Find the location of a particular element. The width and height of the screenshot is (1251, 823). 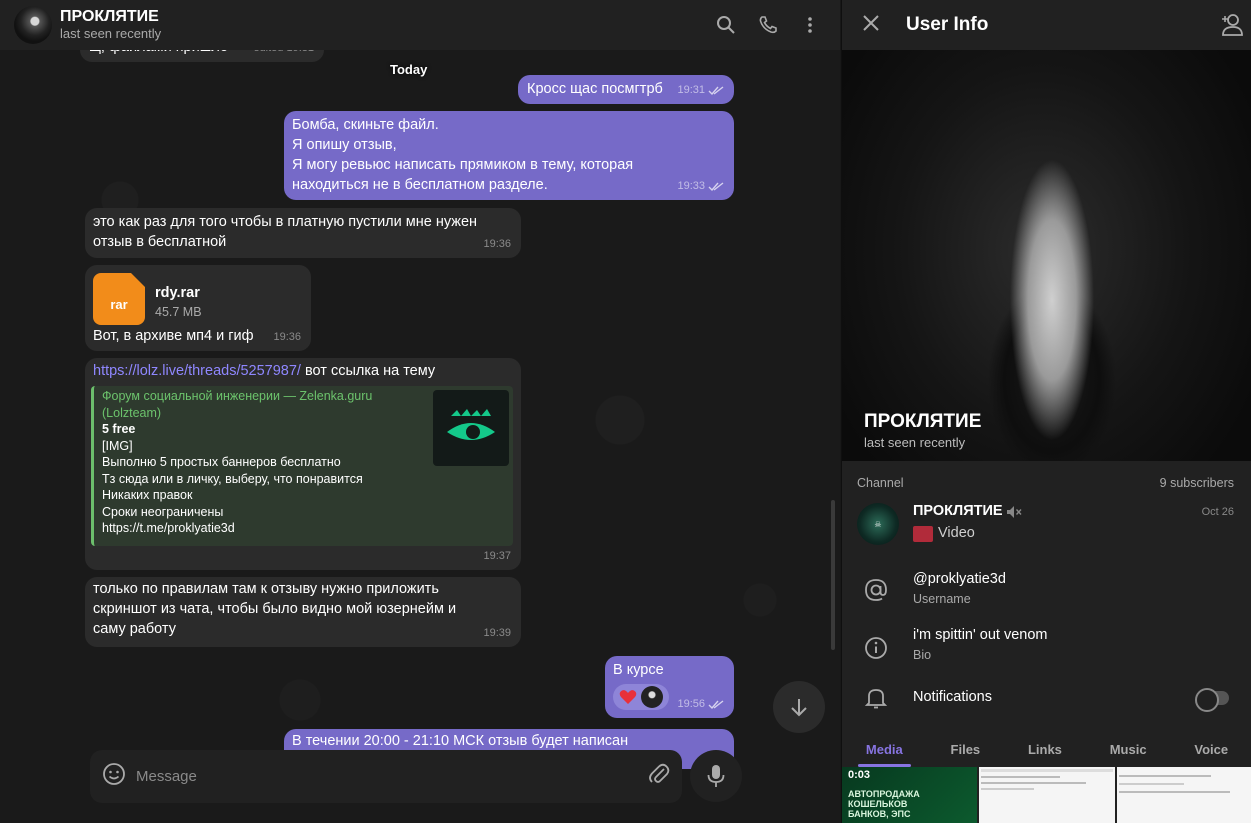

channel-date: Oct 26 is located at coordinates (1217, 512).